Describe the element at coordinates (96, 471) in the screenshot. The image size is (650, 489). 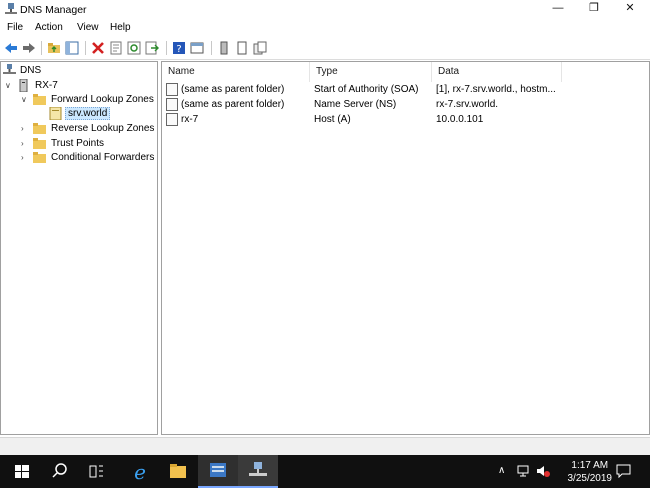
I see `task-view-icon` at that location.